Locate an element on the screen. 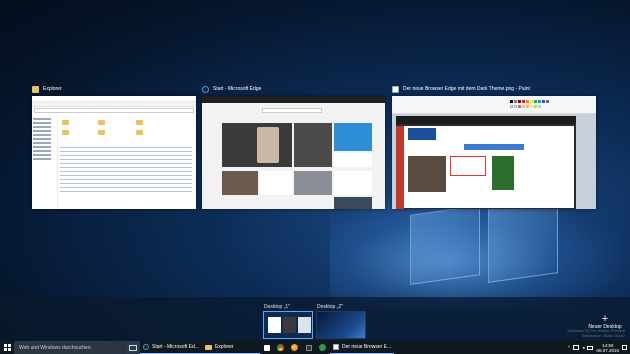 The image size is (630, 354). paint-image is located at coordinates (486, 162).